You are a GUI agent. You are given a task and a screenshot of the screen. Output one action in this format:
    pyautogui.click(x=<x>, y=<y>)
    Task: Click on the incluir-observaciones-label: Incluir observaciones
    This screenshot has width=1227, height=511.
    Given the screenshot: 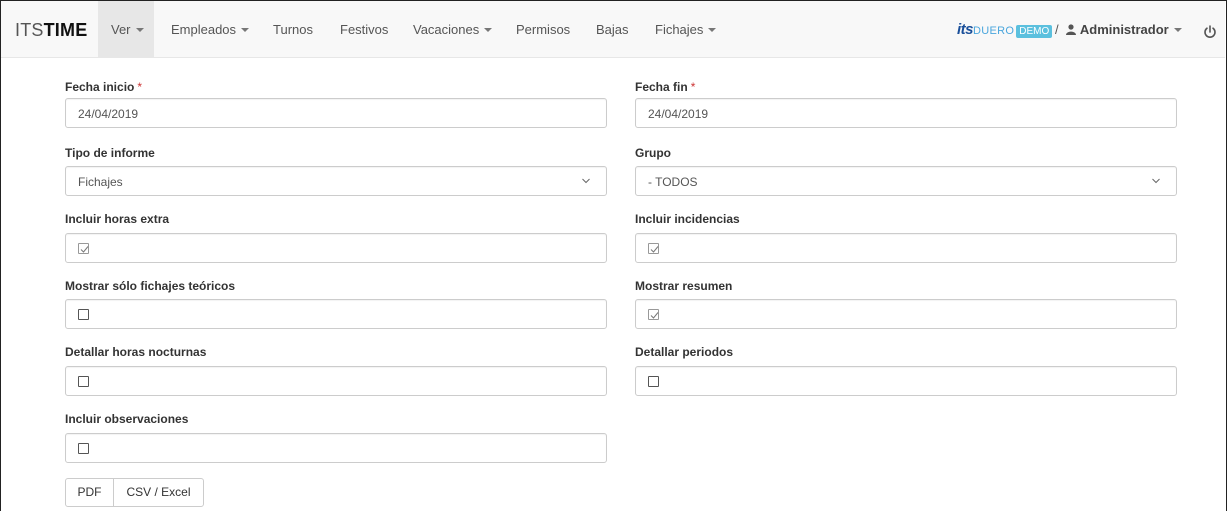 What is the action you would take?
    pyautogui.click(x=127, y=419)
    